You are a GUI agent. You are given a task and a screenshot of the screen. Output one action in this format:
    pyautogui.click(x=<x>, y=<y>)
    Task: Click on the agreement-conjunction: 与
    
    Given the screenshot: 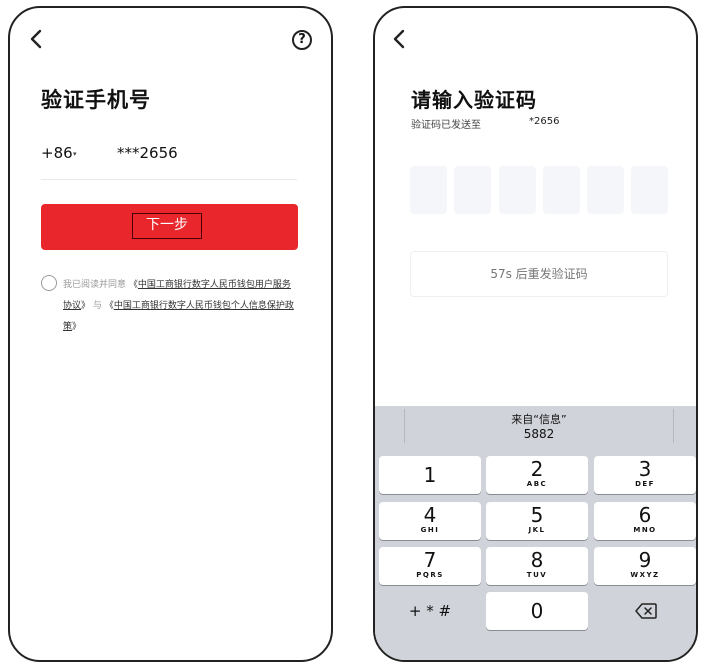 What is the action you would take?
    pyautogui.click(x=97, y=306)
    